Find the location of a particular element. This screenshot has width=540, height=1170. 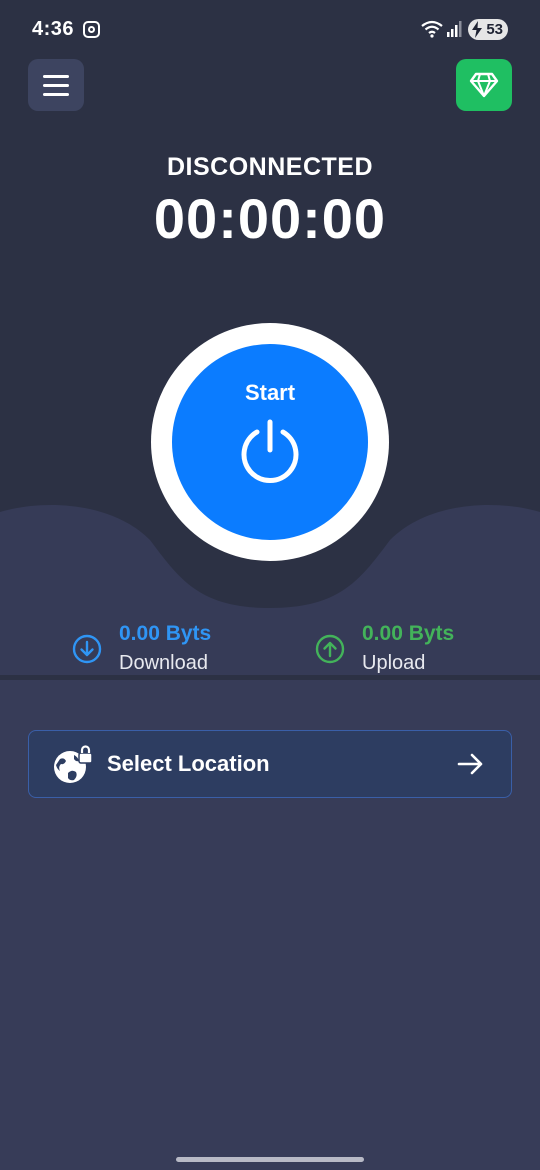

connection-status: DISCONNECTED is located at coordinates (269, 167).